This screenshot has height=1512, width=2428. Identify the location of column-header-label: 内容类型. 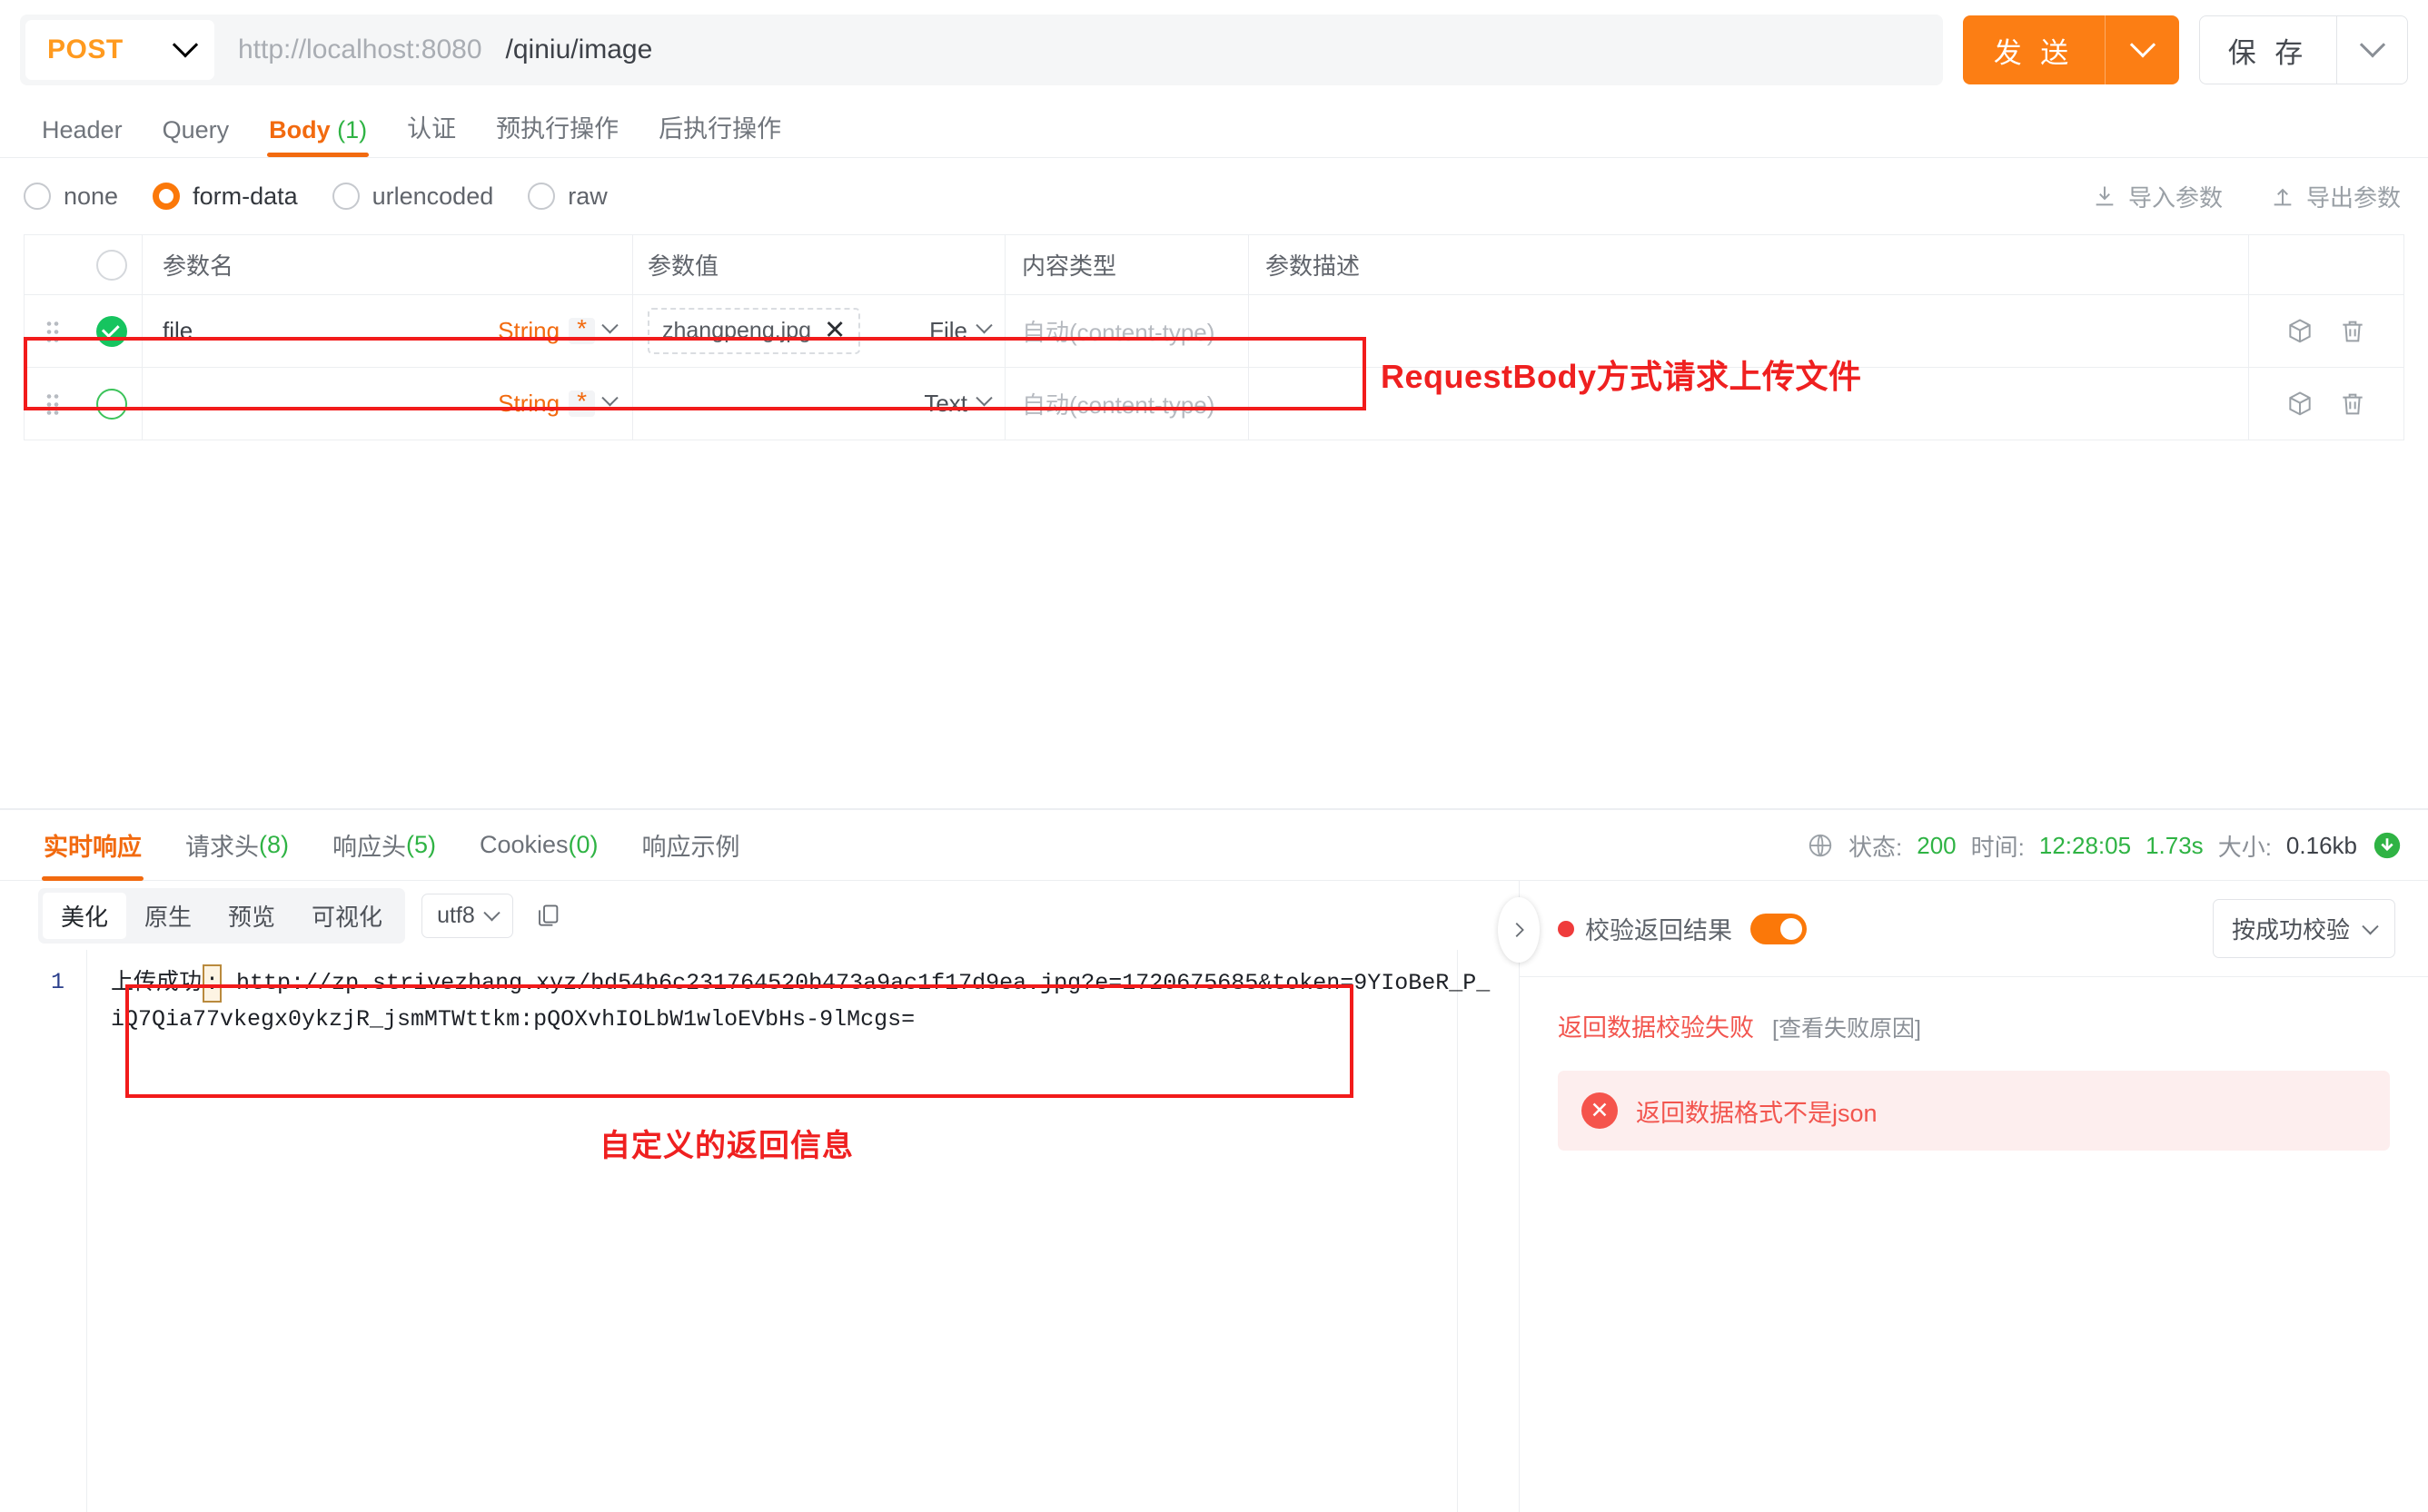
(1069, 266).